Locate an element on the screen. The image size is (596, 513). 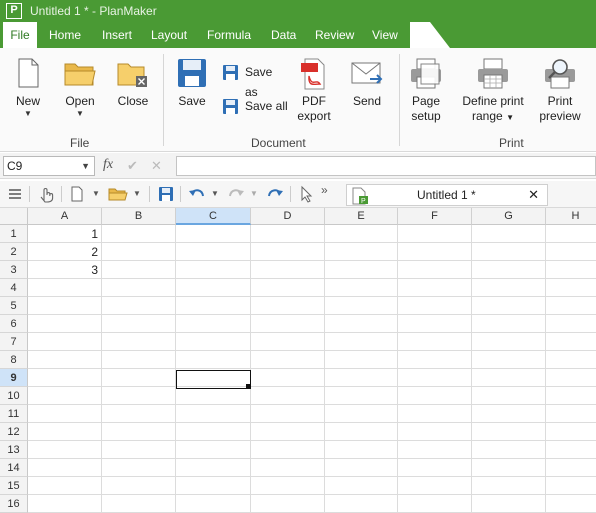
pdf-export-button: PDF export is located at coordinates (314, 91).